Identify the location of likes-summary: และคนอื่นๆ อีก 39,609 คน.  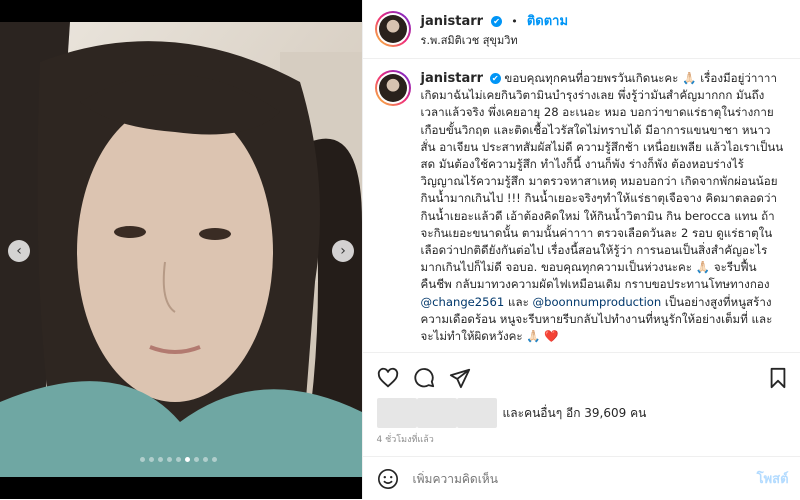
(511, 413).